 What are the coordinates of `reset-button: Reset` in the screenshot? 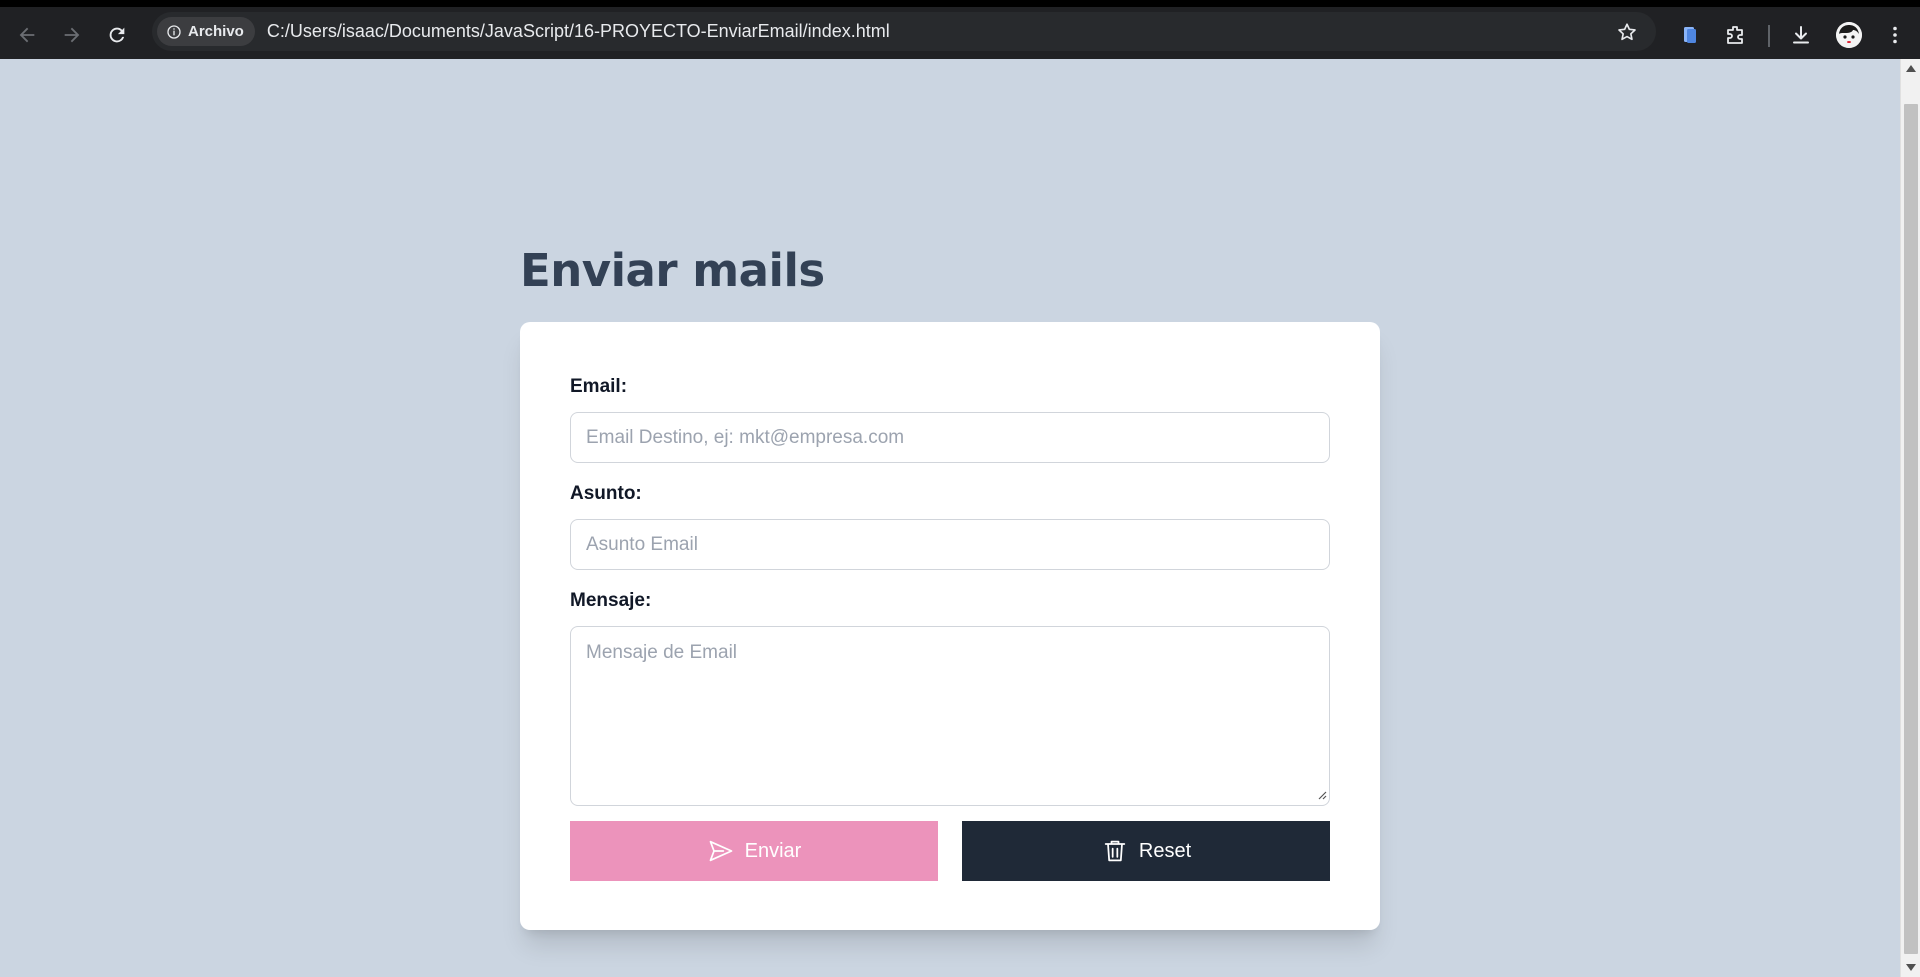 It's located at (1146, 851).